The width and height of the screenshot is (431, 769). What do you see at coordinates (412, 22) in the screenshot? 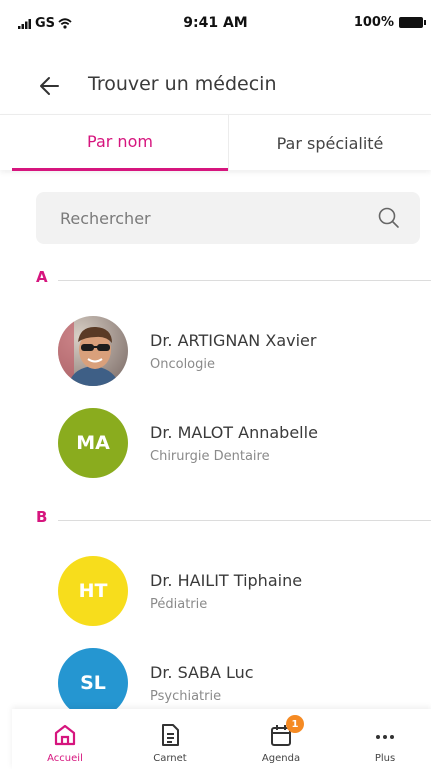
I see `battery-icon` at bounding box center [412, 22].